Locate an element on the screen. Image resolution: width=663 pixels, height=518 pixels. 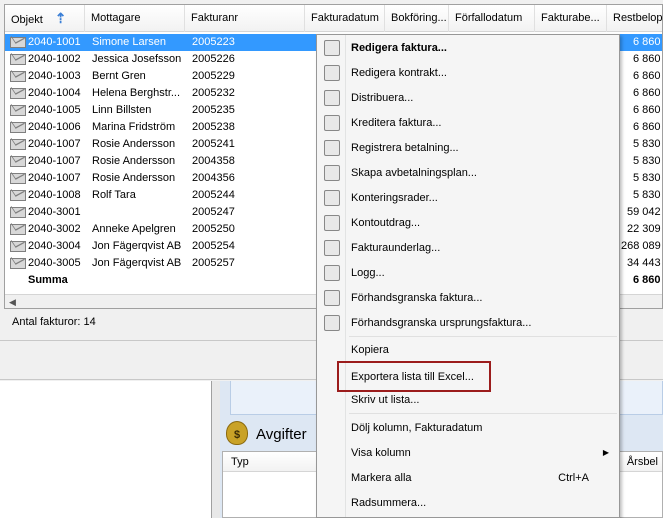
col-typ: Typ is located at coordinates (240, 462).